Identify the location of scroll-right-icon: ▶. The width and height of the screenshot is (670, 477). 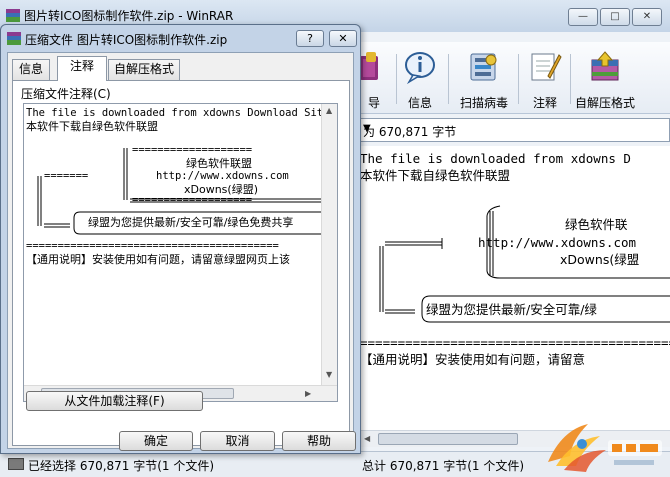
(308, 393).